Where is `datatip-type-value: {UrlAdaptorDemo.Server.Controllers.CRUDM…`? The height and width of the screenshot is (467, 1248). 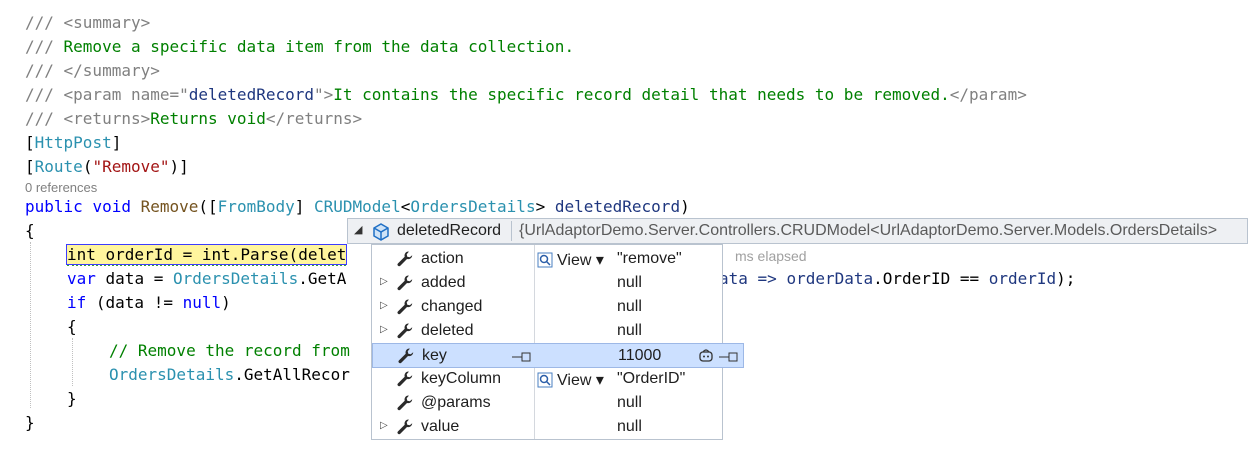
datatip-type-value: {UrlAdaptorDemo.Server.Controllers.CRUDM… is located at coordinates (868, 230).